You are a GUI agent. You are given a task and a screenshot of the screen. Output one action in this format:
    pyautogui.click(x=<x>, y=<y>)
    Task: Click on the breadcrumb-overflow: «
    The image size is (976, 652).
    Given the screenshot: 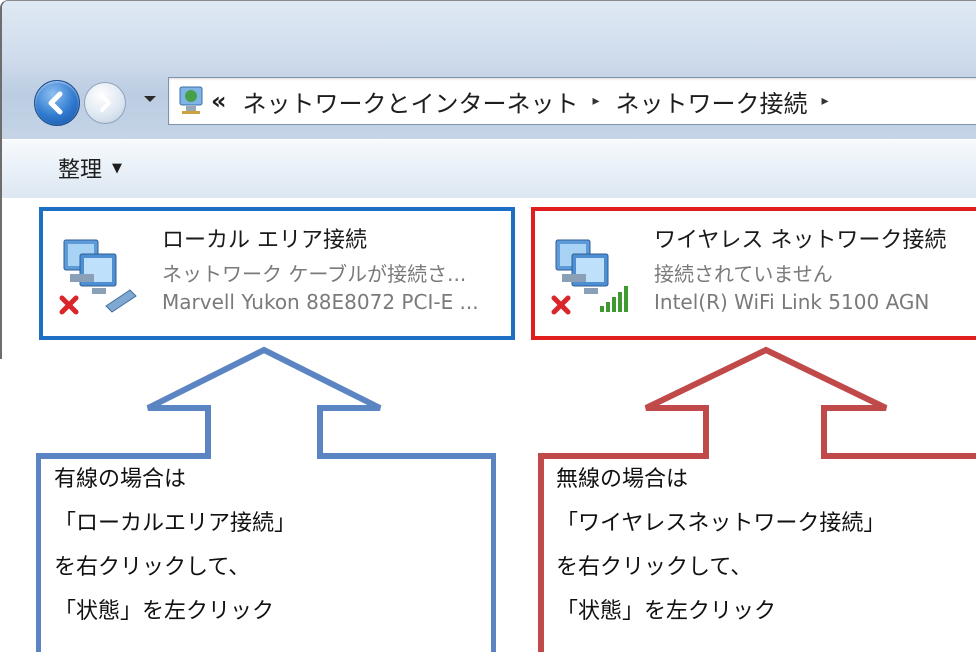 What is the action you would take?
    pyautogui.click(x=219, y=101)
    